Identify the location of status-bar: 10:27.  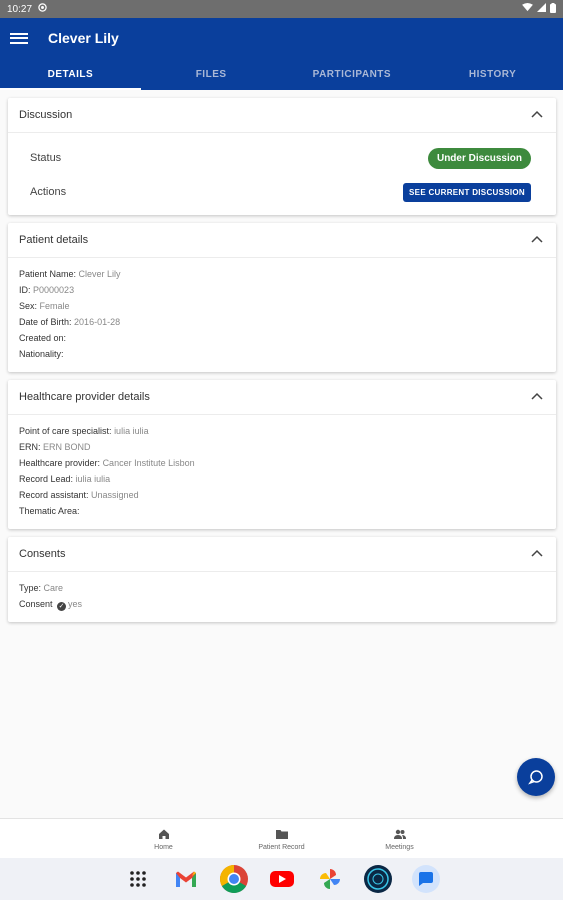
(281, 9).